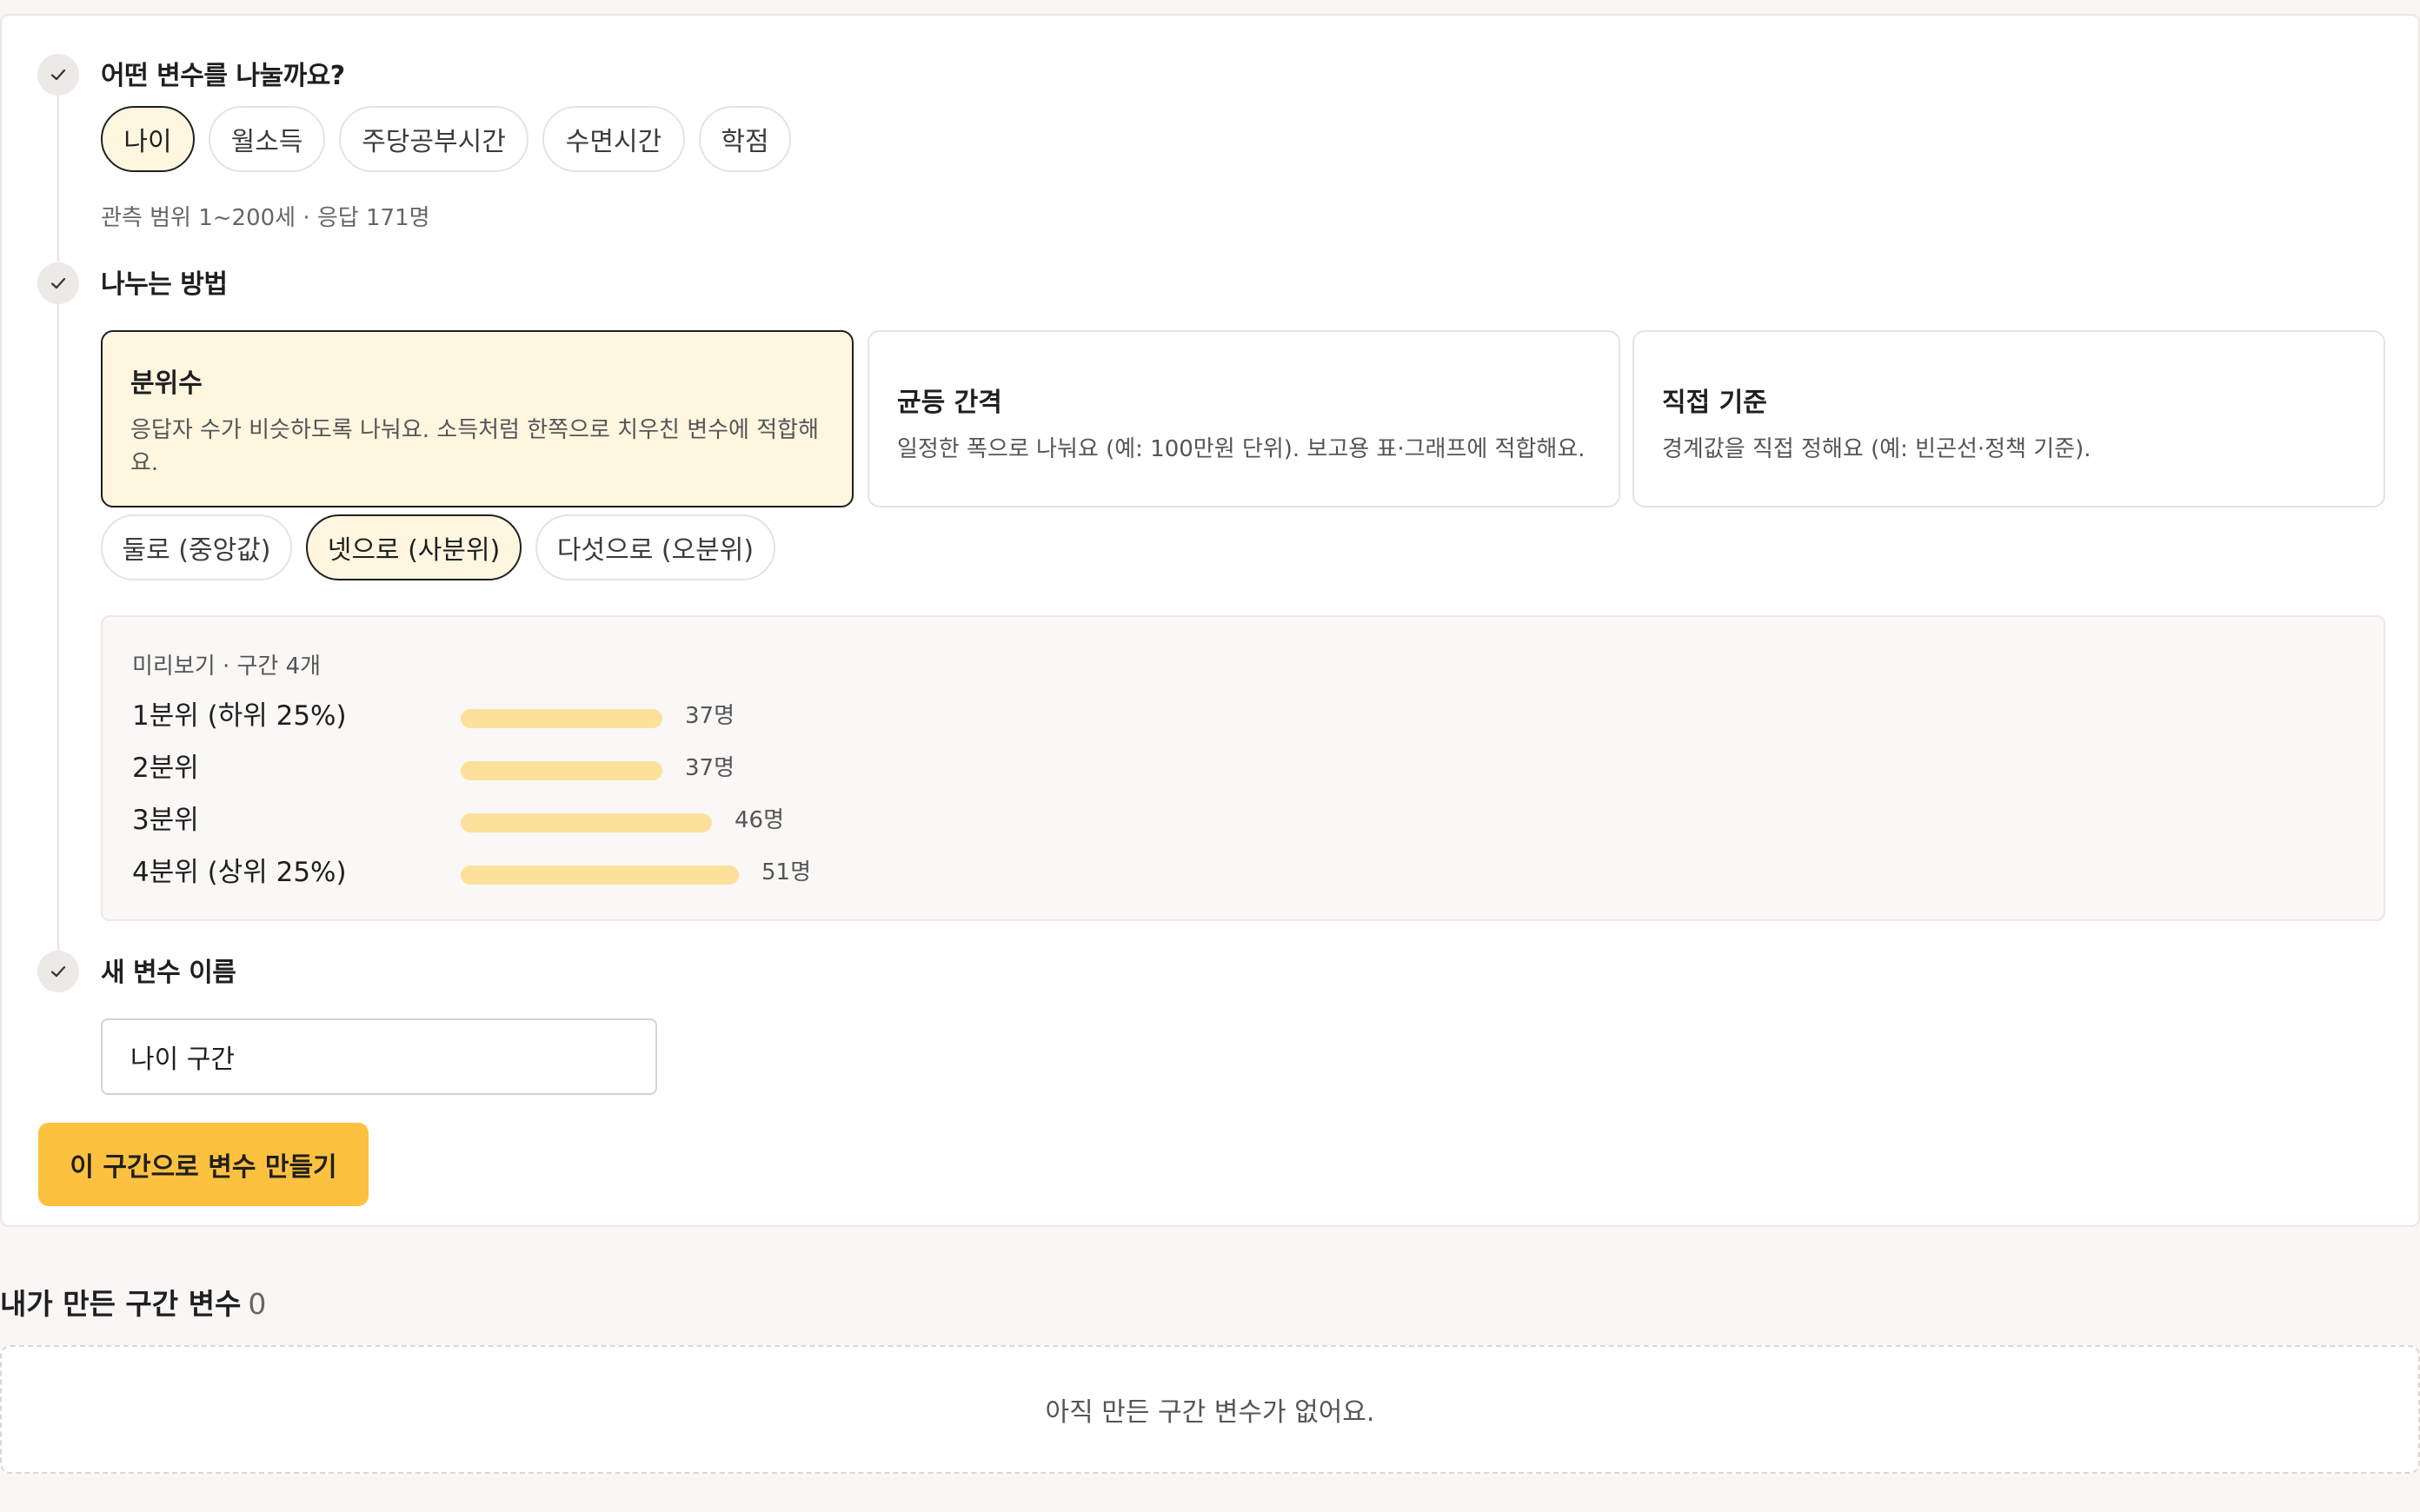 Image resolution: width=2420 pixels, height=1512 pixels. I want to click on empty-message: 아직 만든 구간 변수가 없어요., so click(1210, 1412).